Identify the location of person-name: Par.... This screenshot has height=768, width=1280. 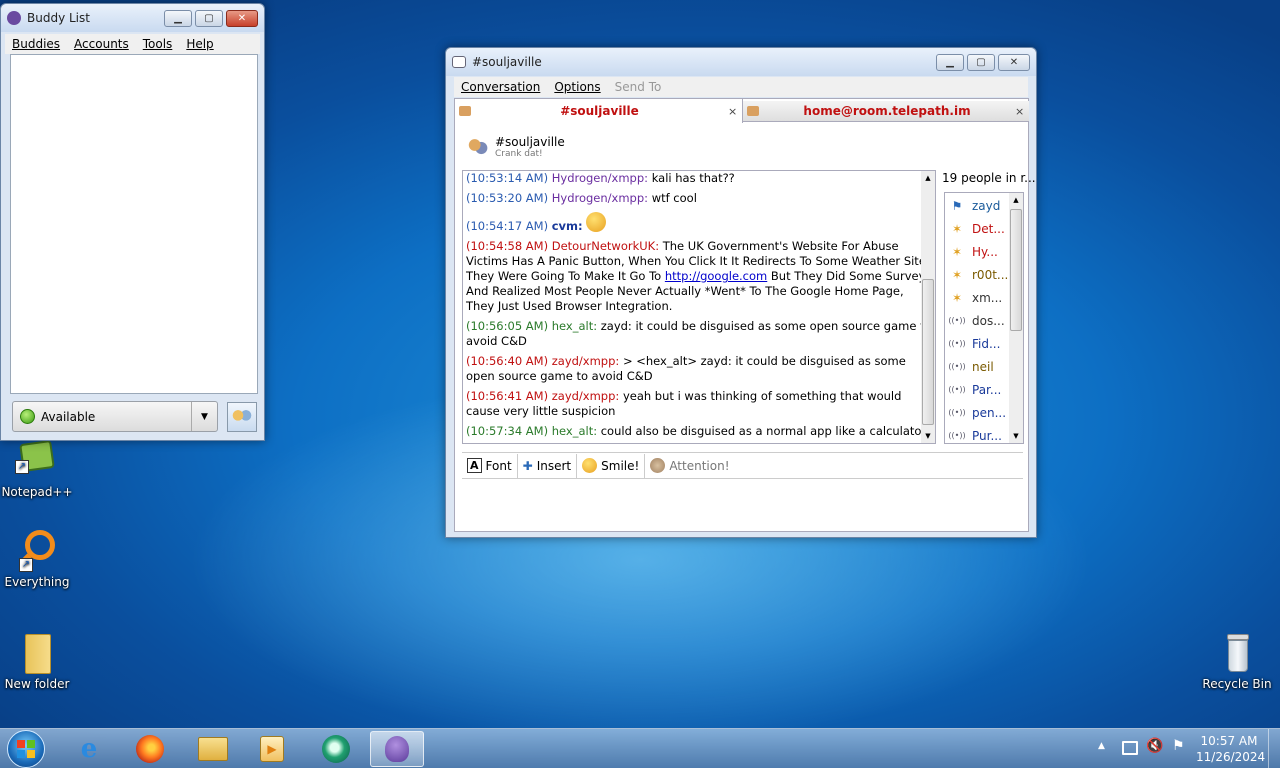
(987, 389).